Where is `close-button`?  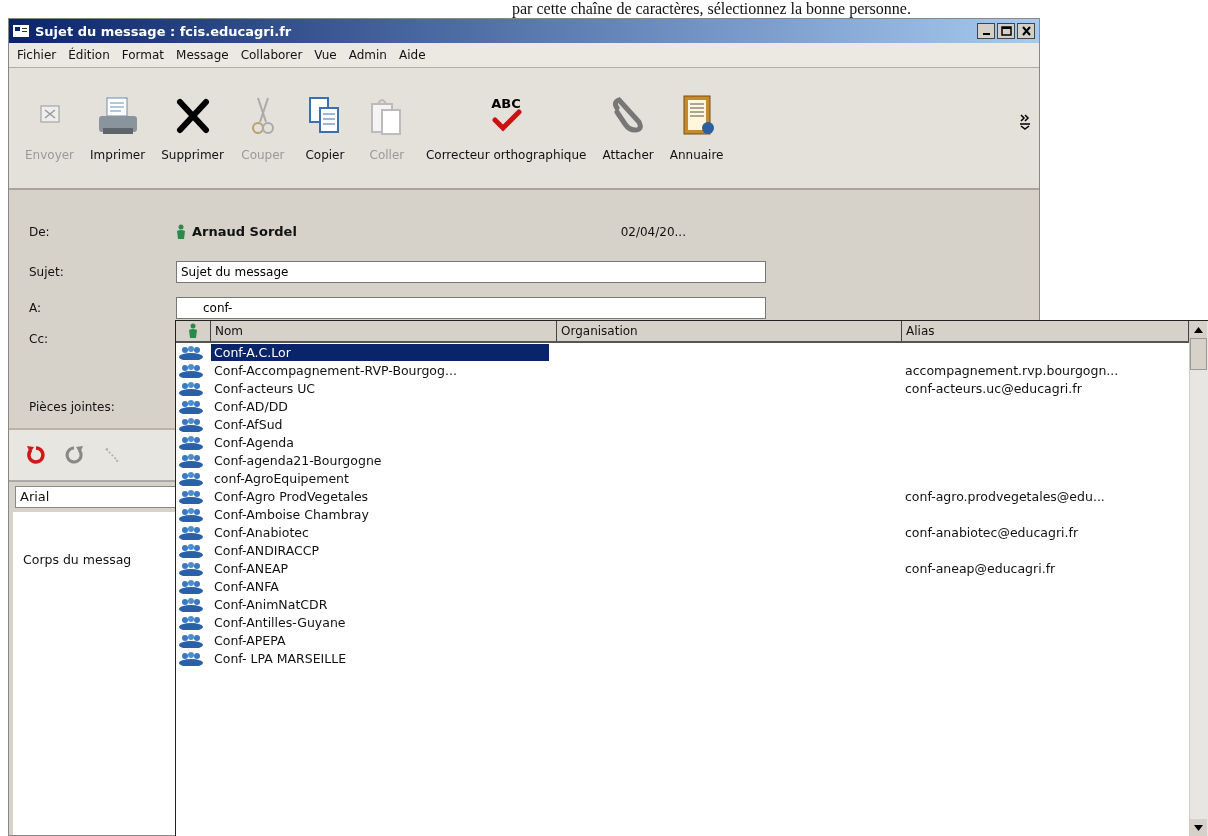 close-button is located at coordinates (1026, 31).